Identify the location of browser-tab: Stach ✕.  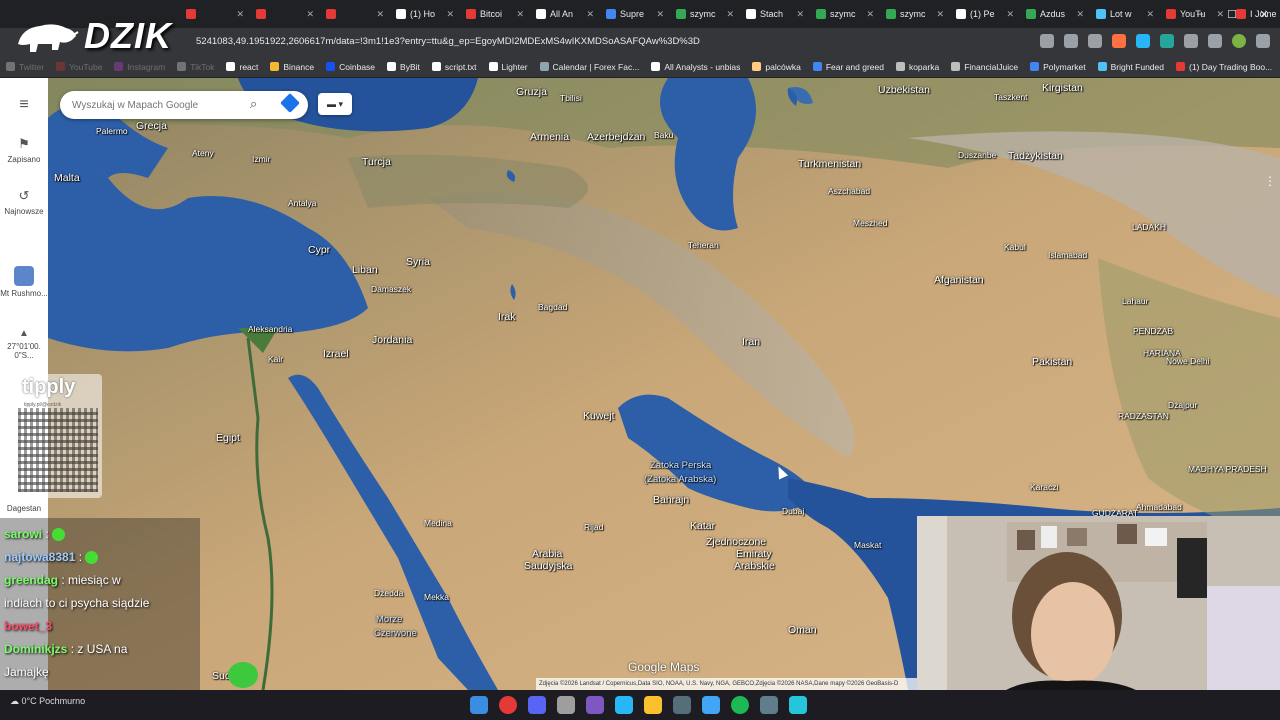
(775, 14).